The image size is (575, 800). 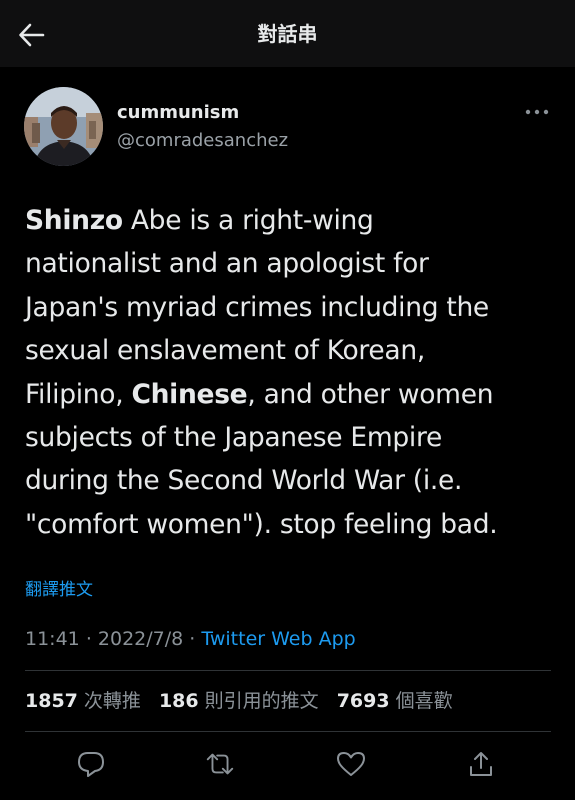 I want to click on author-handle: @comradesanchez, so click(x=202, y=141).